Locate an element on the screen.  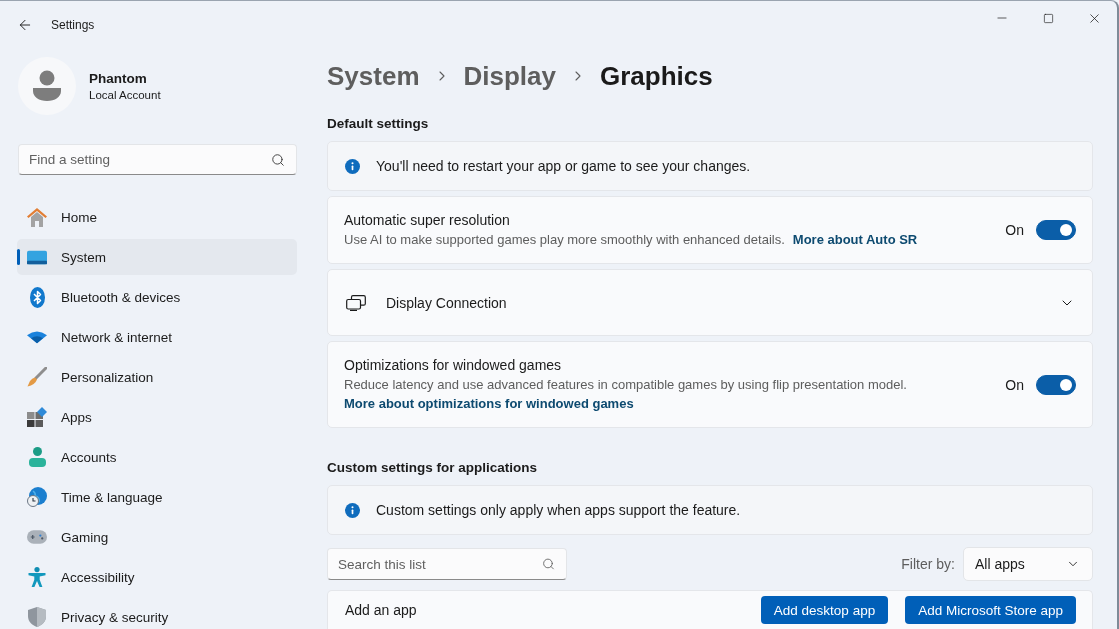
monitor-icon is located at coordinates (37, 257).